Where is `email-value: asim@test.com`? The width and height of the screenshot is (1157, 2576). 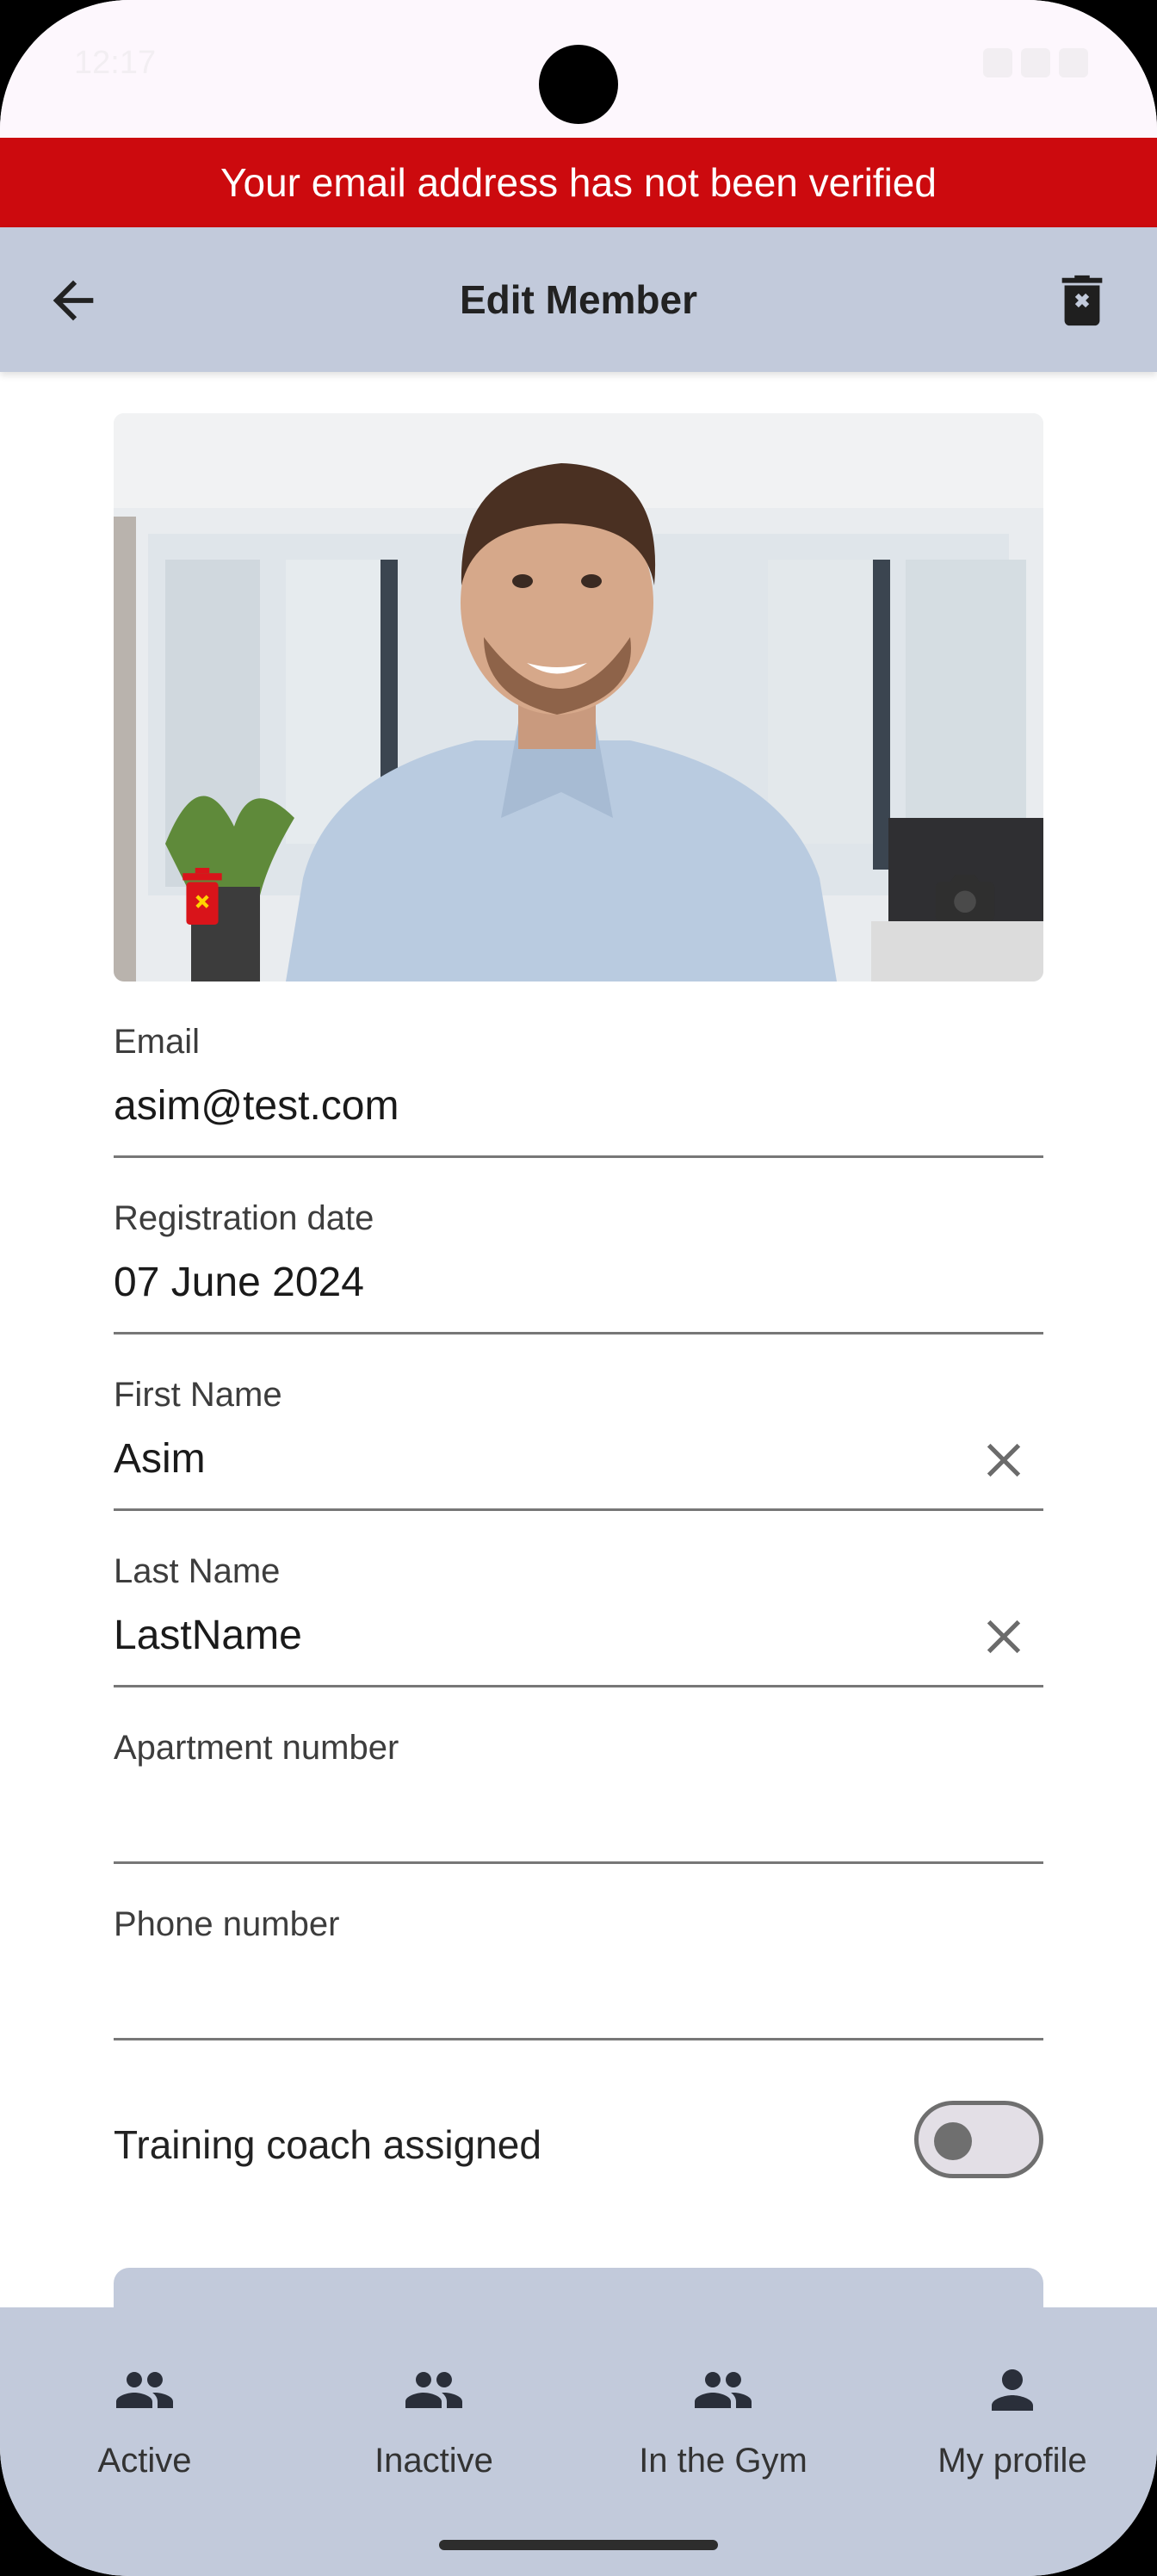 email-value: asim@test.com is located at coordinates (257, 1106).